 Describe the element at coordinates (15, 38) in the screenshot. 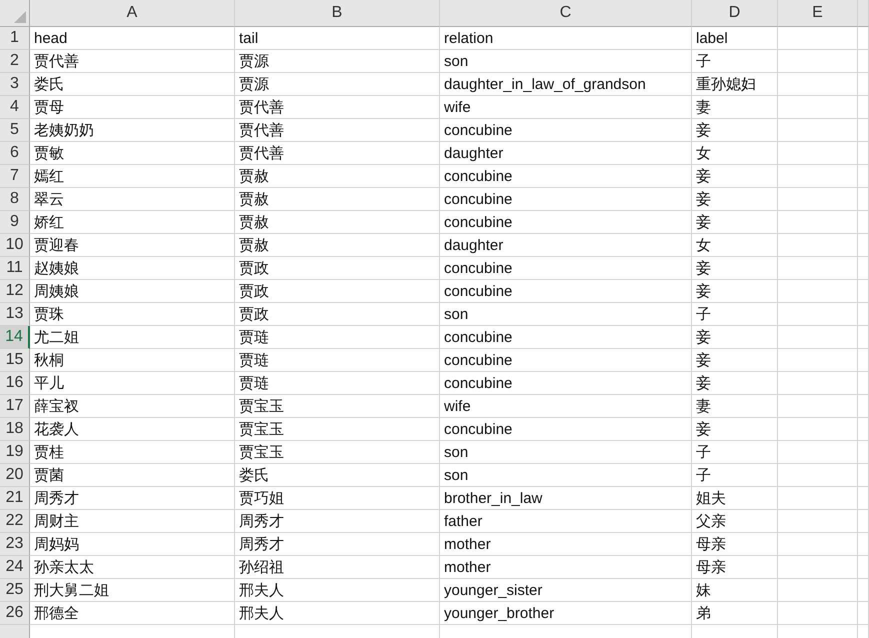

I see `row-header: 1` at that location.